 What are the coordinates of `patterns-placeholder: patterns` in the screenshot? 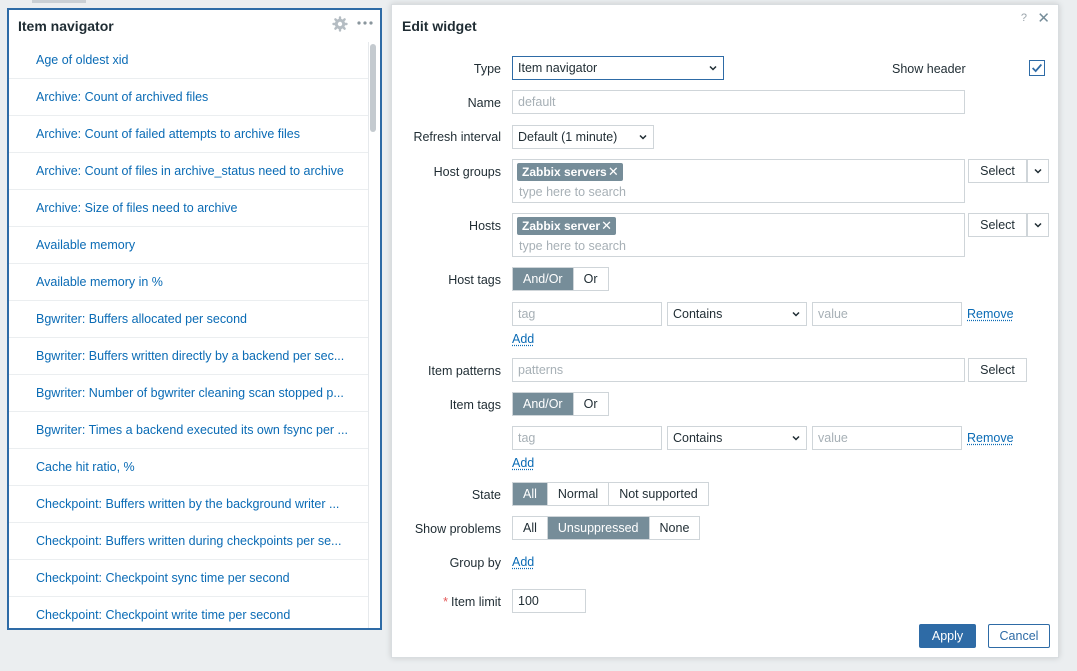 It's located at (541, 370).